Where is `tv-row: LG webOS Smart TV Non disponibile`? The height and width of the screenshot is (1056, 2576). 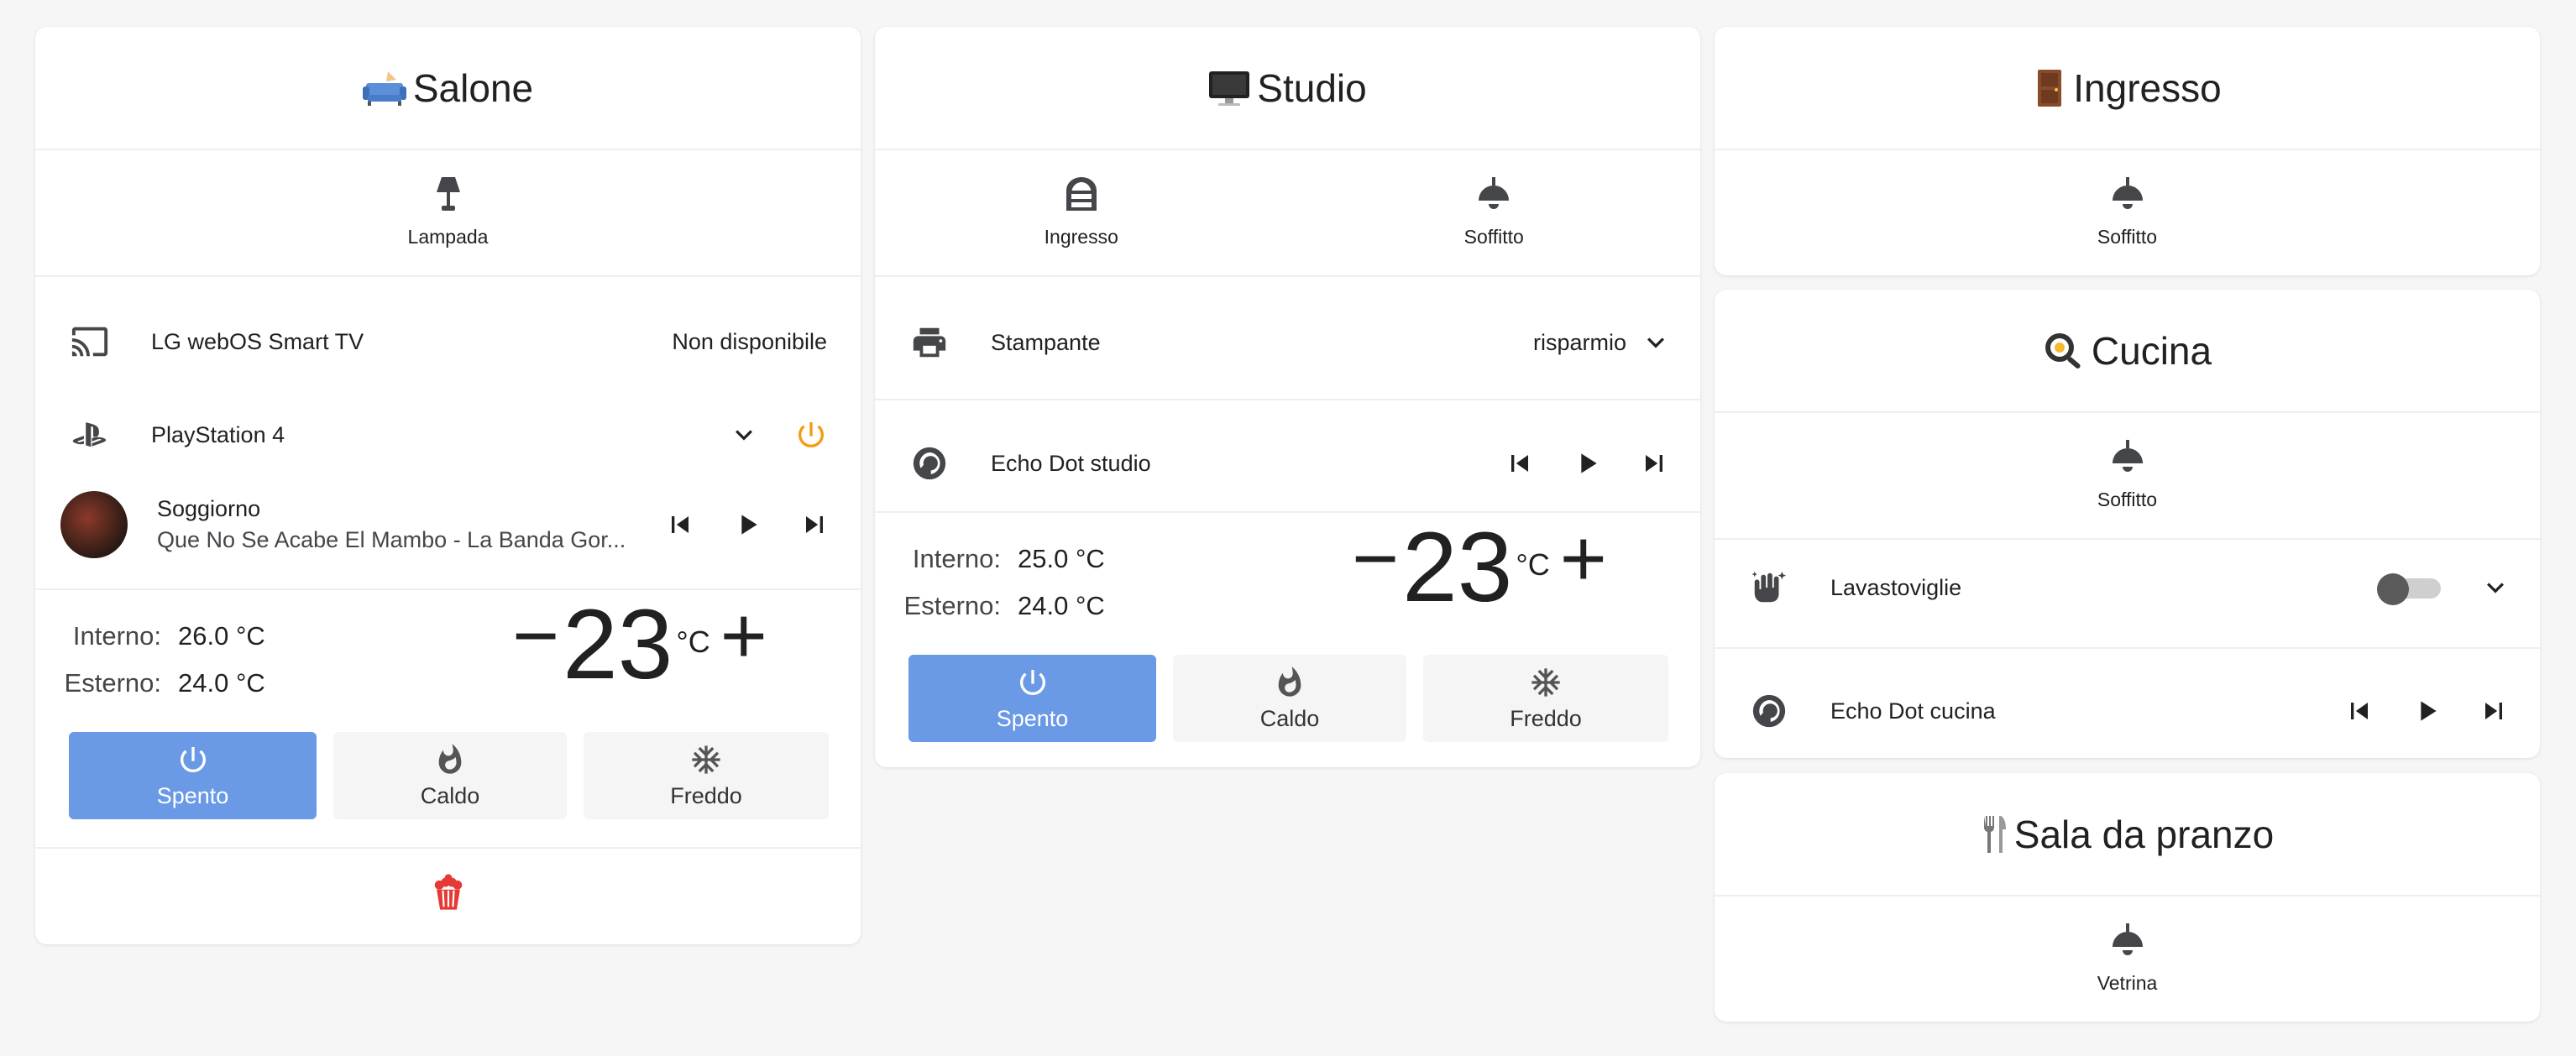 tv-row: LG webOS Smart TV Non disponibile is located at coordinates (448, 341).